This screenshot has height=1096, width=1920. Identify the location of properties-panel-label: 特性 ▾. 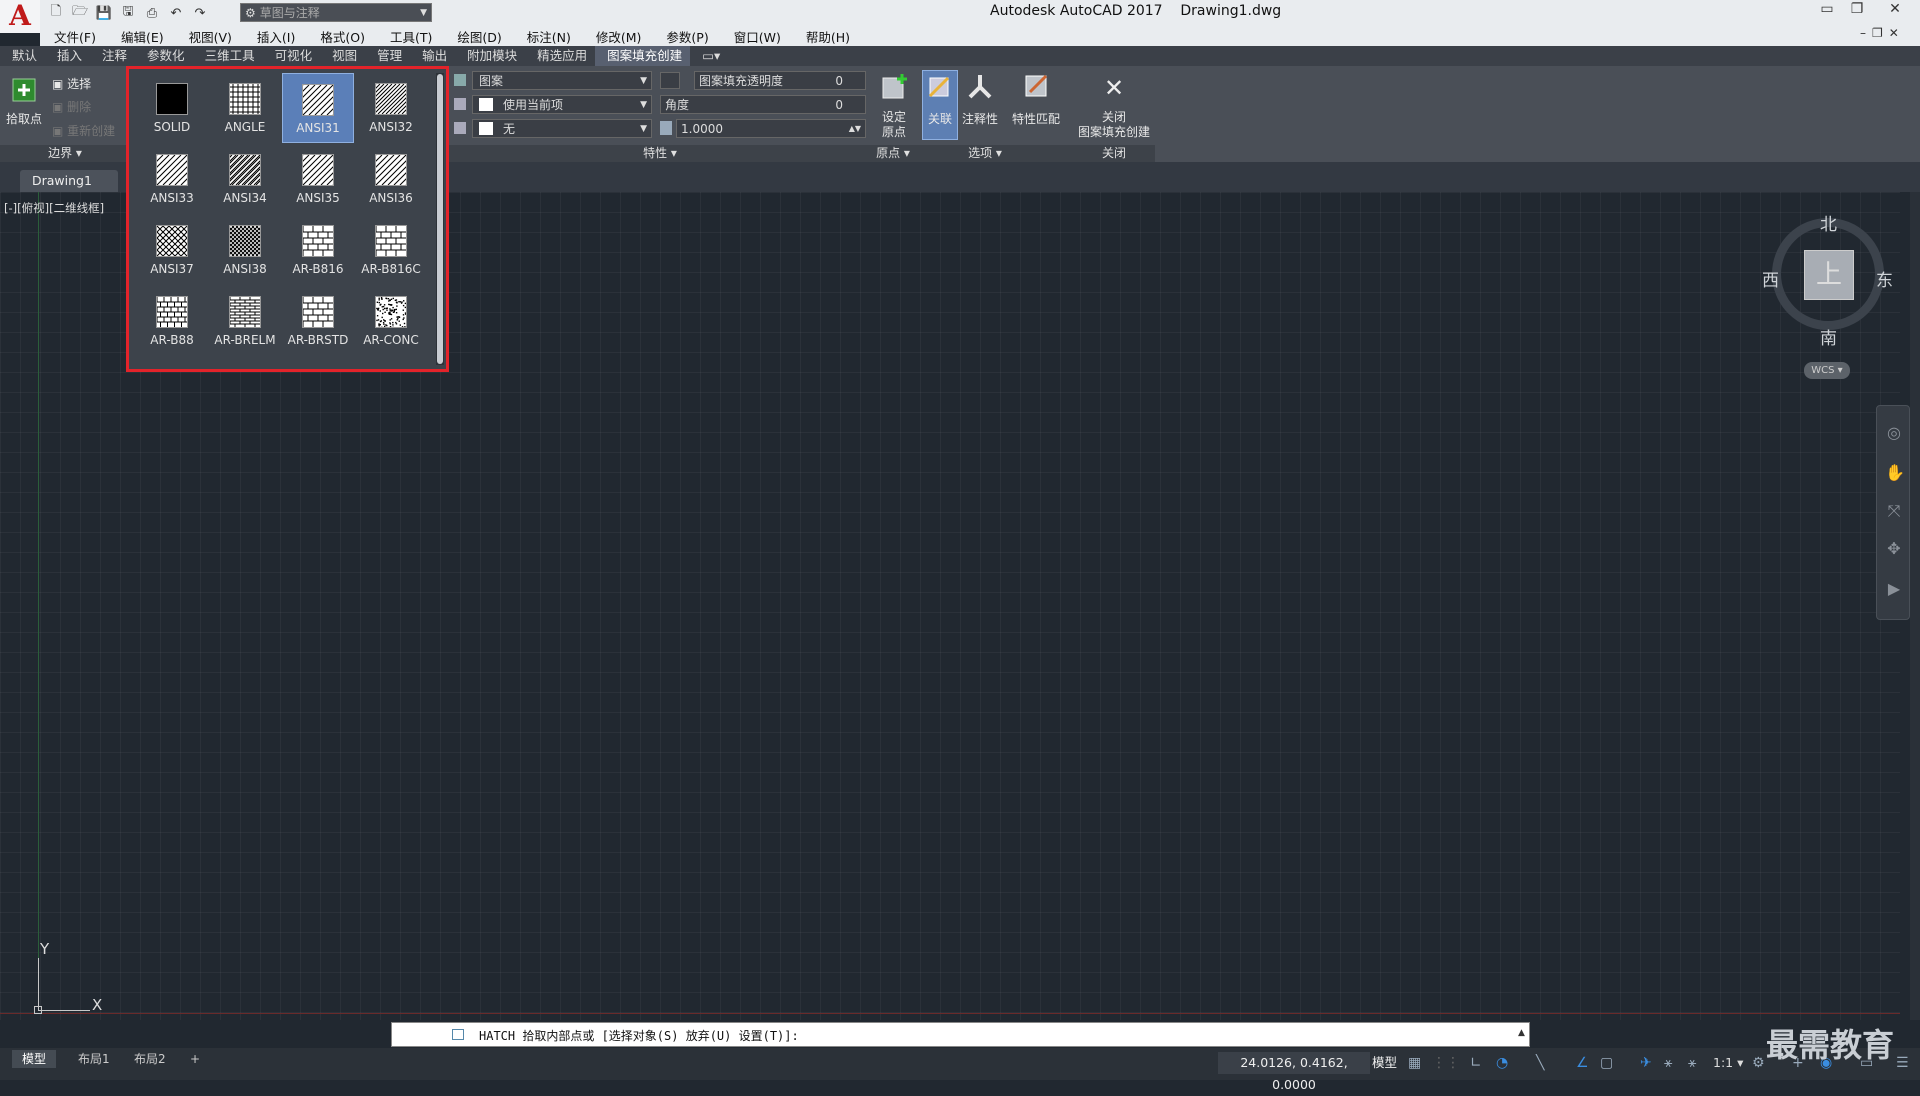
(660, 153).